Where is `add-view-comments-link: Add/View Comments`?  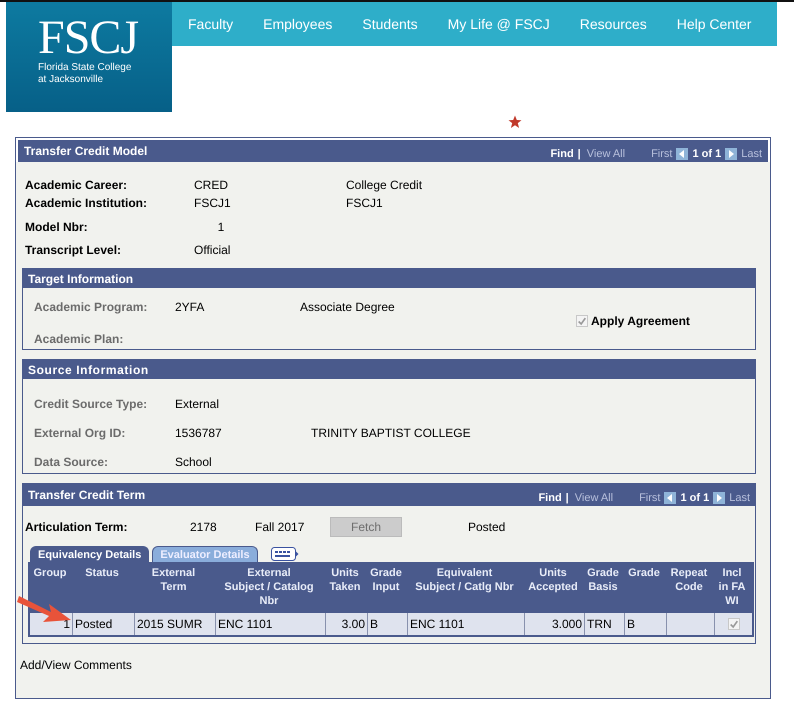
add-view-comments-link: Add/View Comments is located at coordinates (395, 665).